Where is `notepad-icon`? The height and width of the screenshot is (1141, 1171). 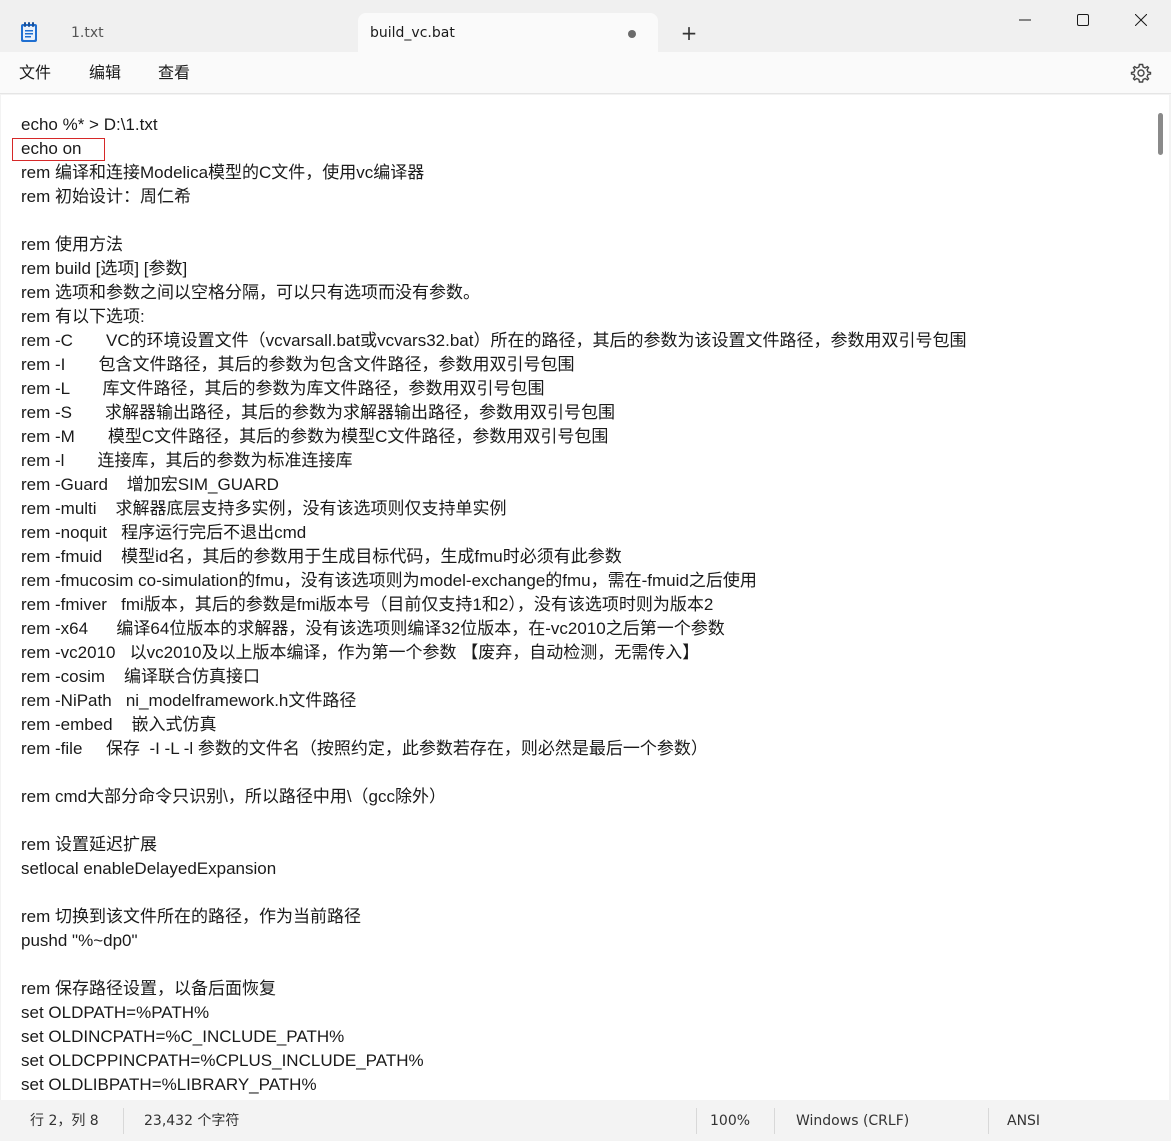 notepad-icon is located at coordinates (29, 32).